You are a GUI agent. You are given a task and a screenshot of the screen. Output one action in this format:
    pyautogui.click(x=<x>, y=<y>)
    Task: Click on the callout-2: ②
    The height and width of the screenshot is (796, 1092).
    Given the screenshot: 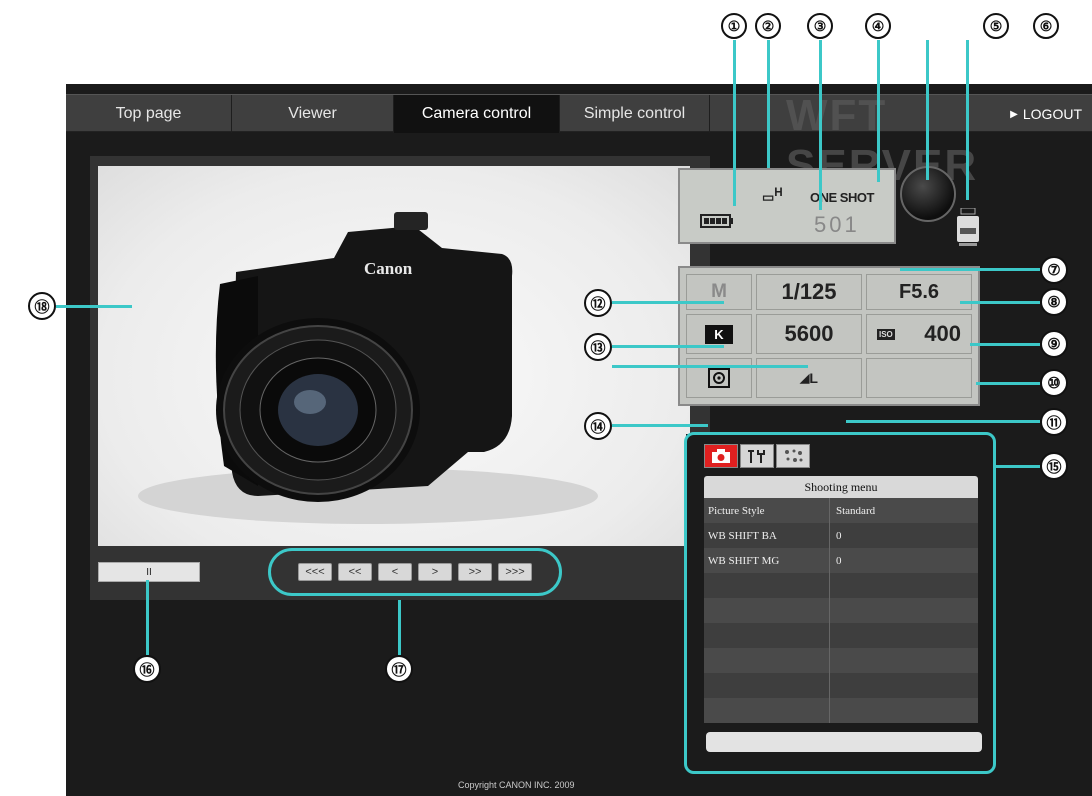 What is the action you would take?
    pyautogui.click(x=768, y=26)
    